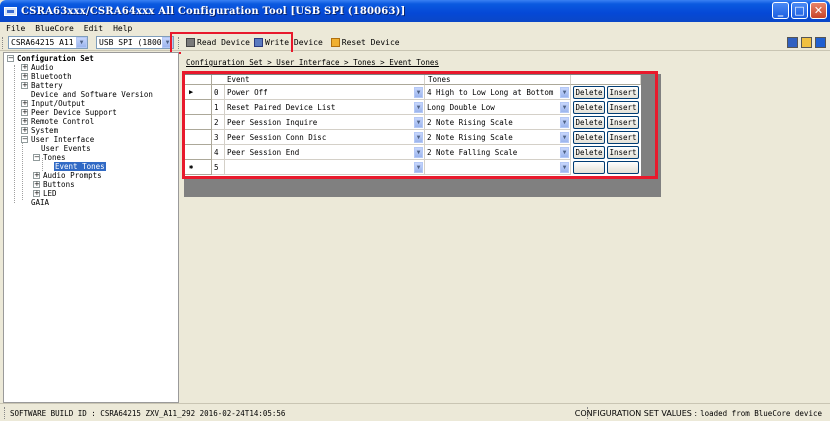 This screenshot has width=830, height=421. Describe the element at coordinates (42, 67) in the screenshot. I see `tree-label: Audio` at that location.